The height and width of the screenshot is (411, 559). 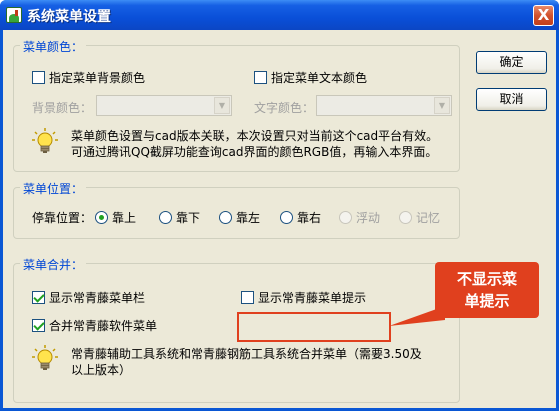 I want to click on menu-position-group: 菜单位置： 停靠位置： 靠上 靠下 靠左 靠右 浮动 记忆, so click(x=236, y=209).